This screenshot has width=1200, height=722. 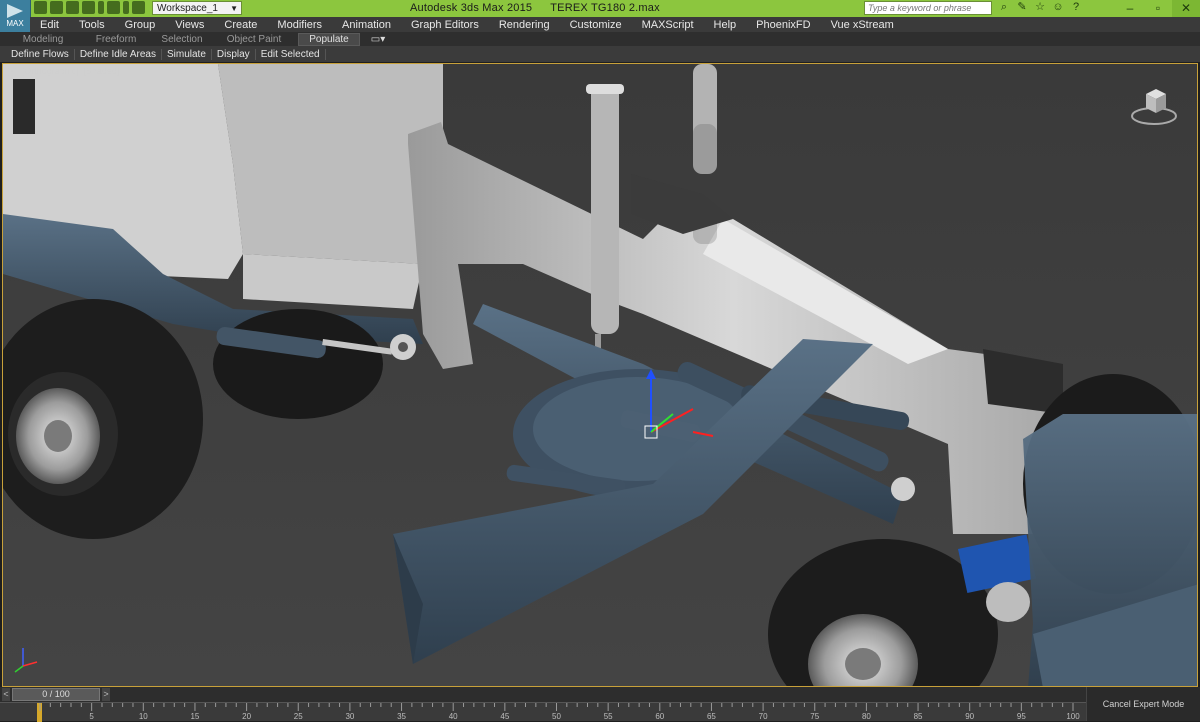 What do you see at coordinates (668, 25) in the screenshot?
I see `menu-maxscript: MAXScript` at bounding box center [668, 25].